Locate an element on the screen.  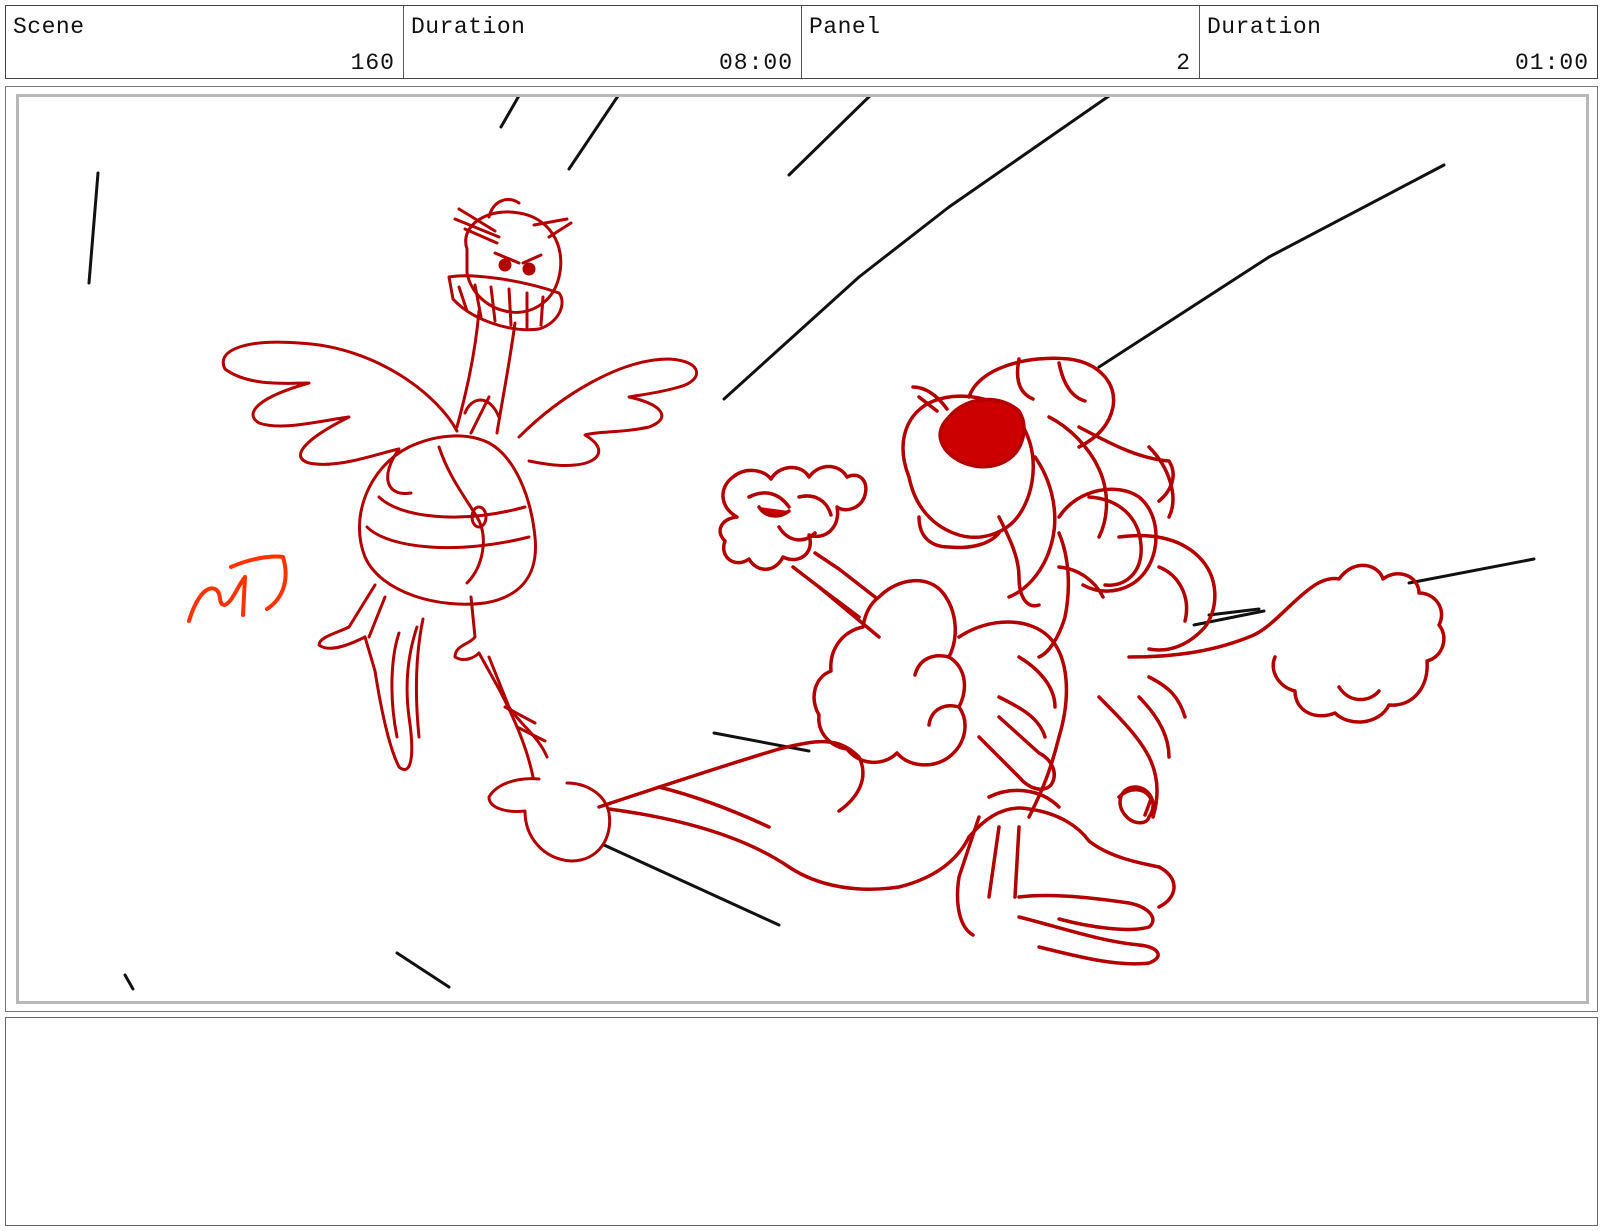
scene-cell: Scene 160 is located at coordinates (205, 42).